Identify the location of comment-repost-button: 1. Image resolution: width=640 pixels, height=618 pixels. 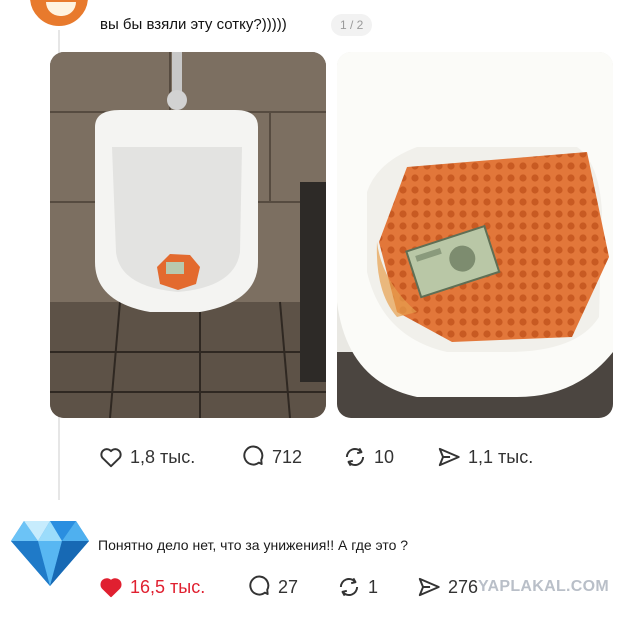
(376, 587).